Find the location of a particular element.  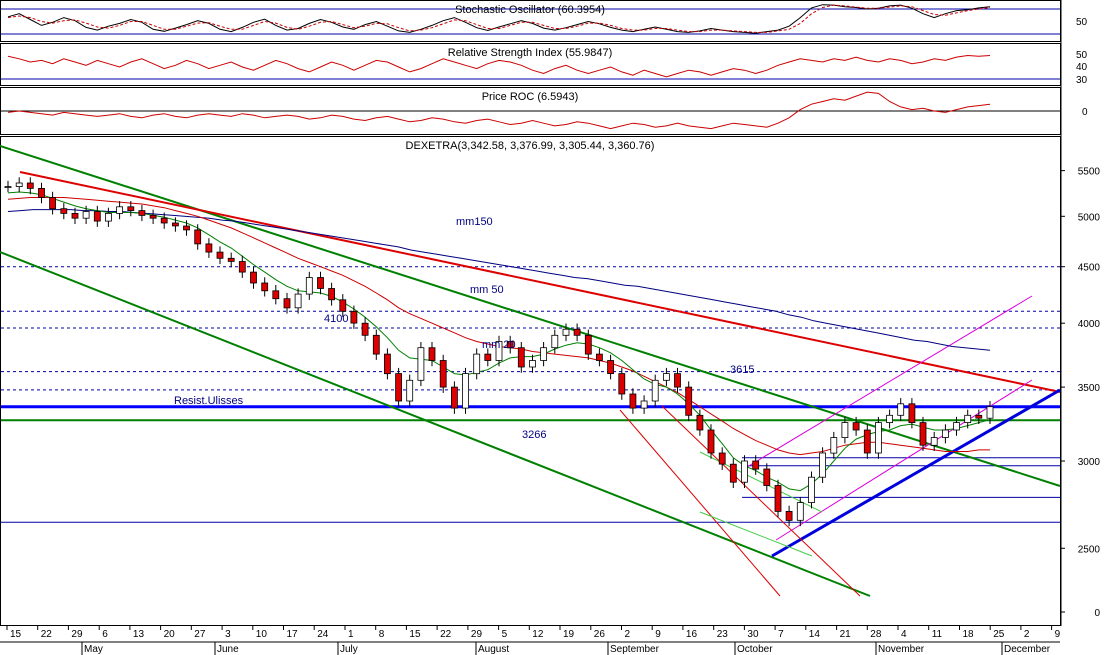

x-tick-label: 15 is located at coordinates (415, 634).